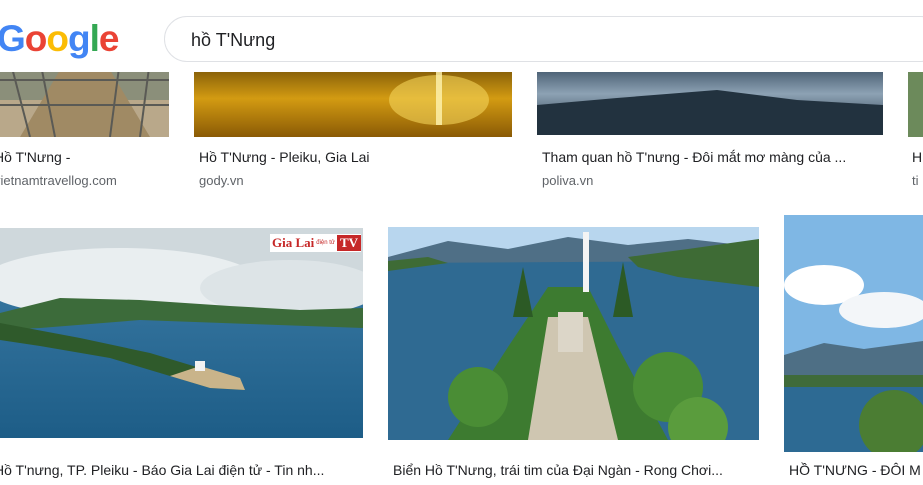 This screenshot has height=485, width=923. Describe the element at coordinates (915, 180) in the screenshot. I see `result-source-4: ti` at that location.